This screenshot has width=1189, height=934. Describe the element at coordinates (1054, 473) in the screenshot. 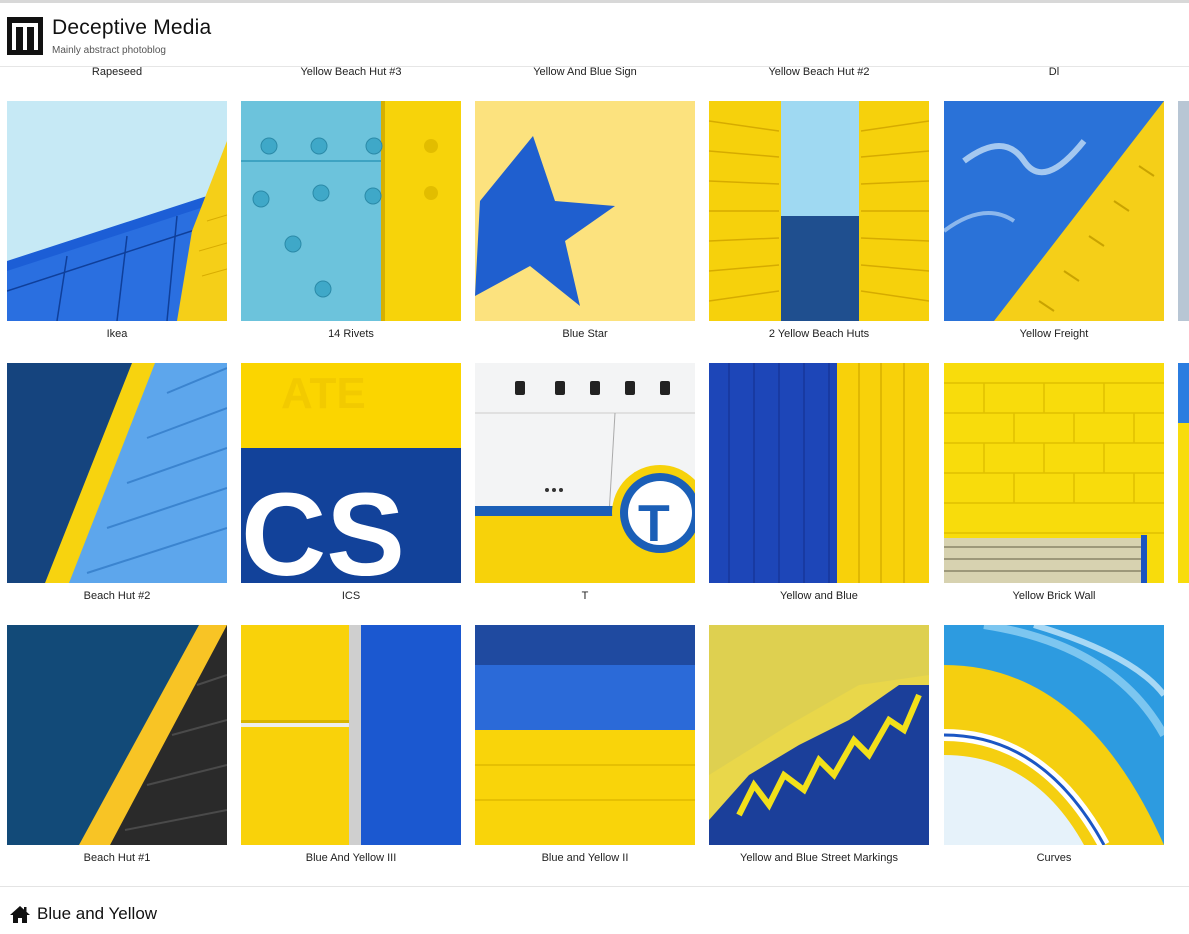

I see `photo-thumbnail-yellow-brick-wall` at that location.